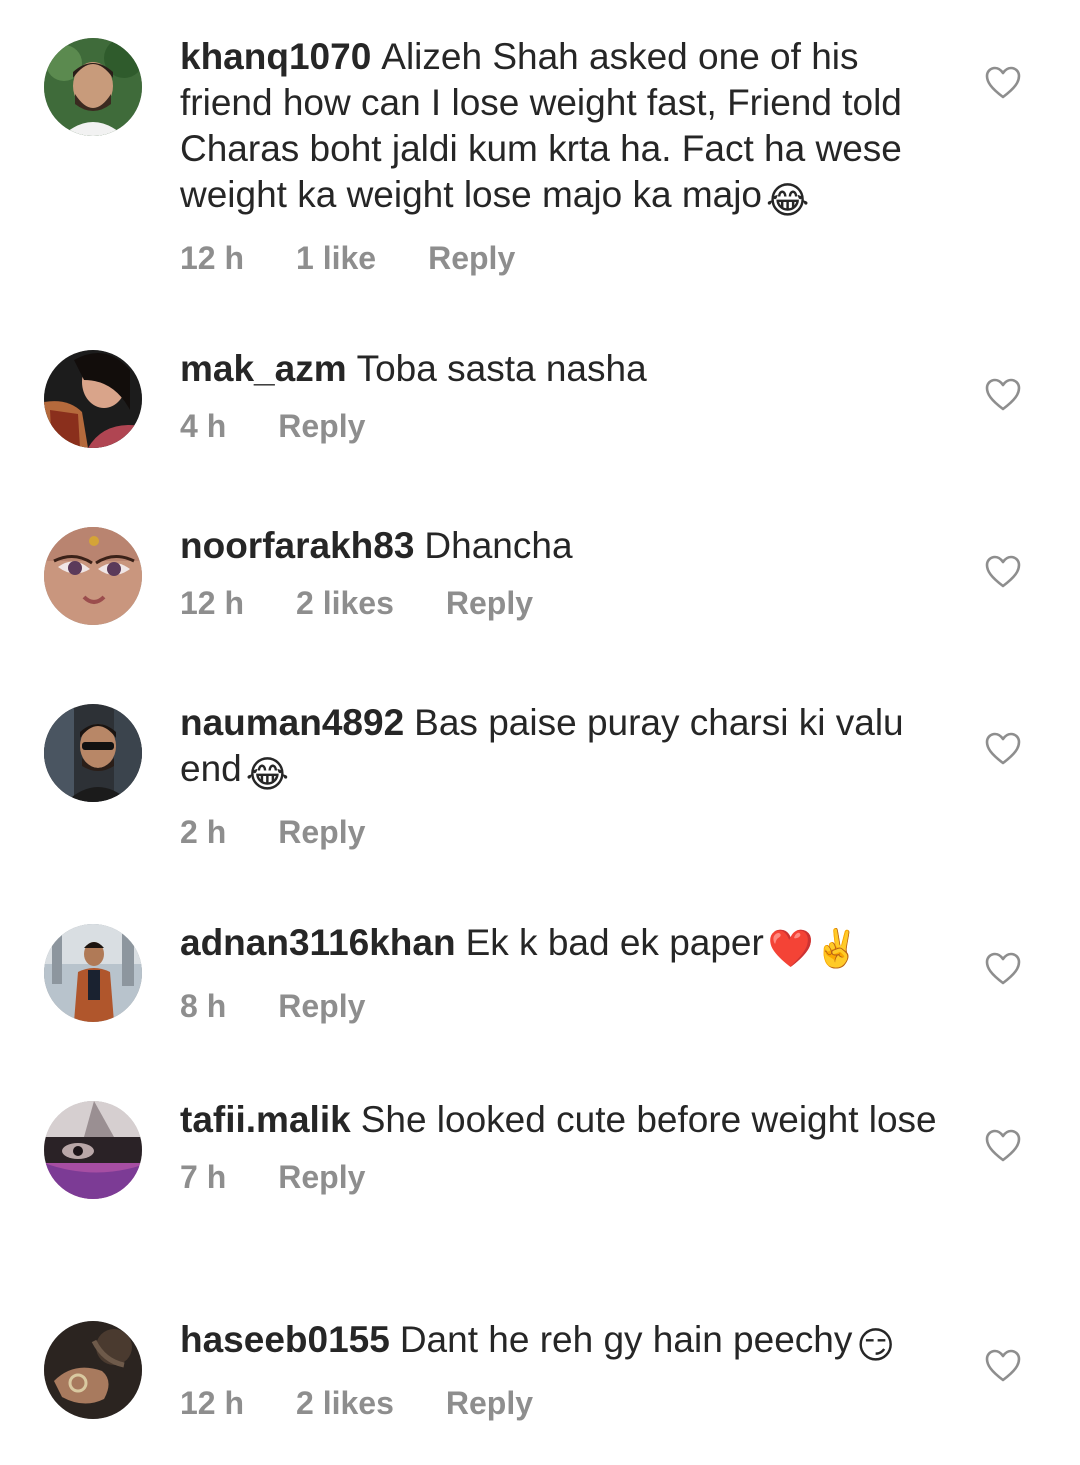  Describe the element at coordinates (285, 1339) in the screenshot. I see `comment-username: haseeb0155` at that location.